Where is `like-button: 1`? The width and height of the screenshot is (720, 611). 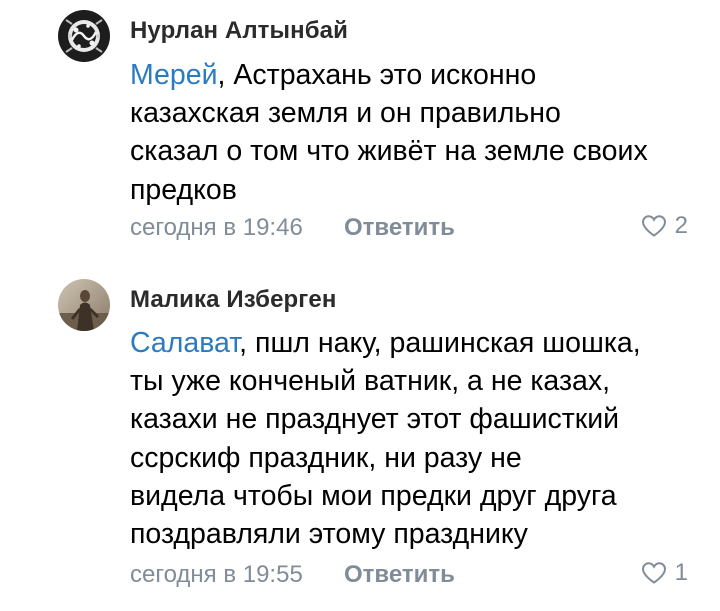 like-button: 1 is located at coordinates (664, 573).